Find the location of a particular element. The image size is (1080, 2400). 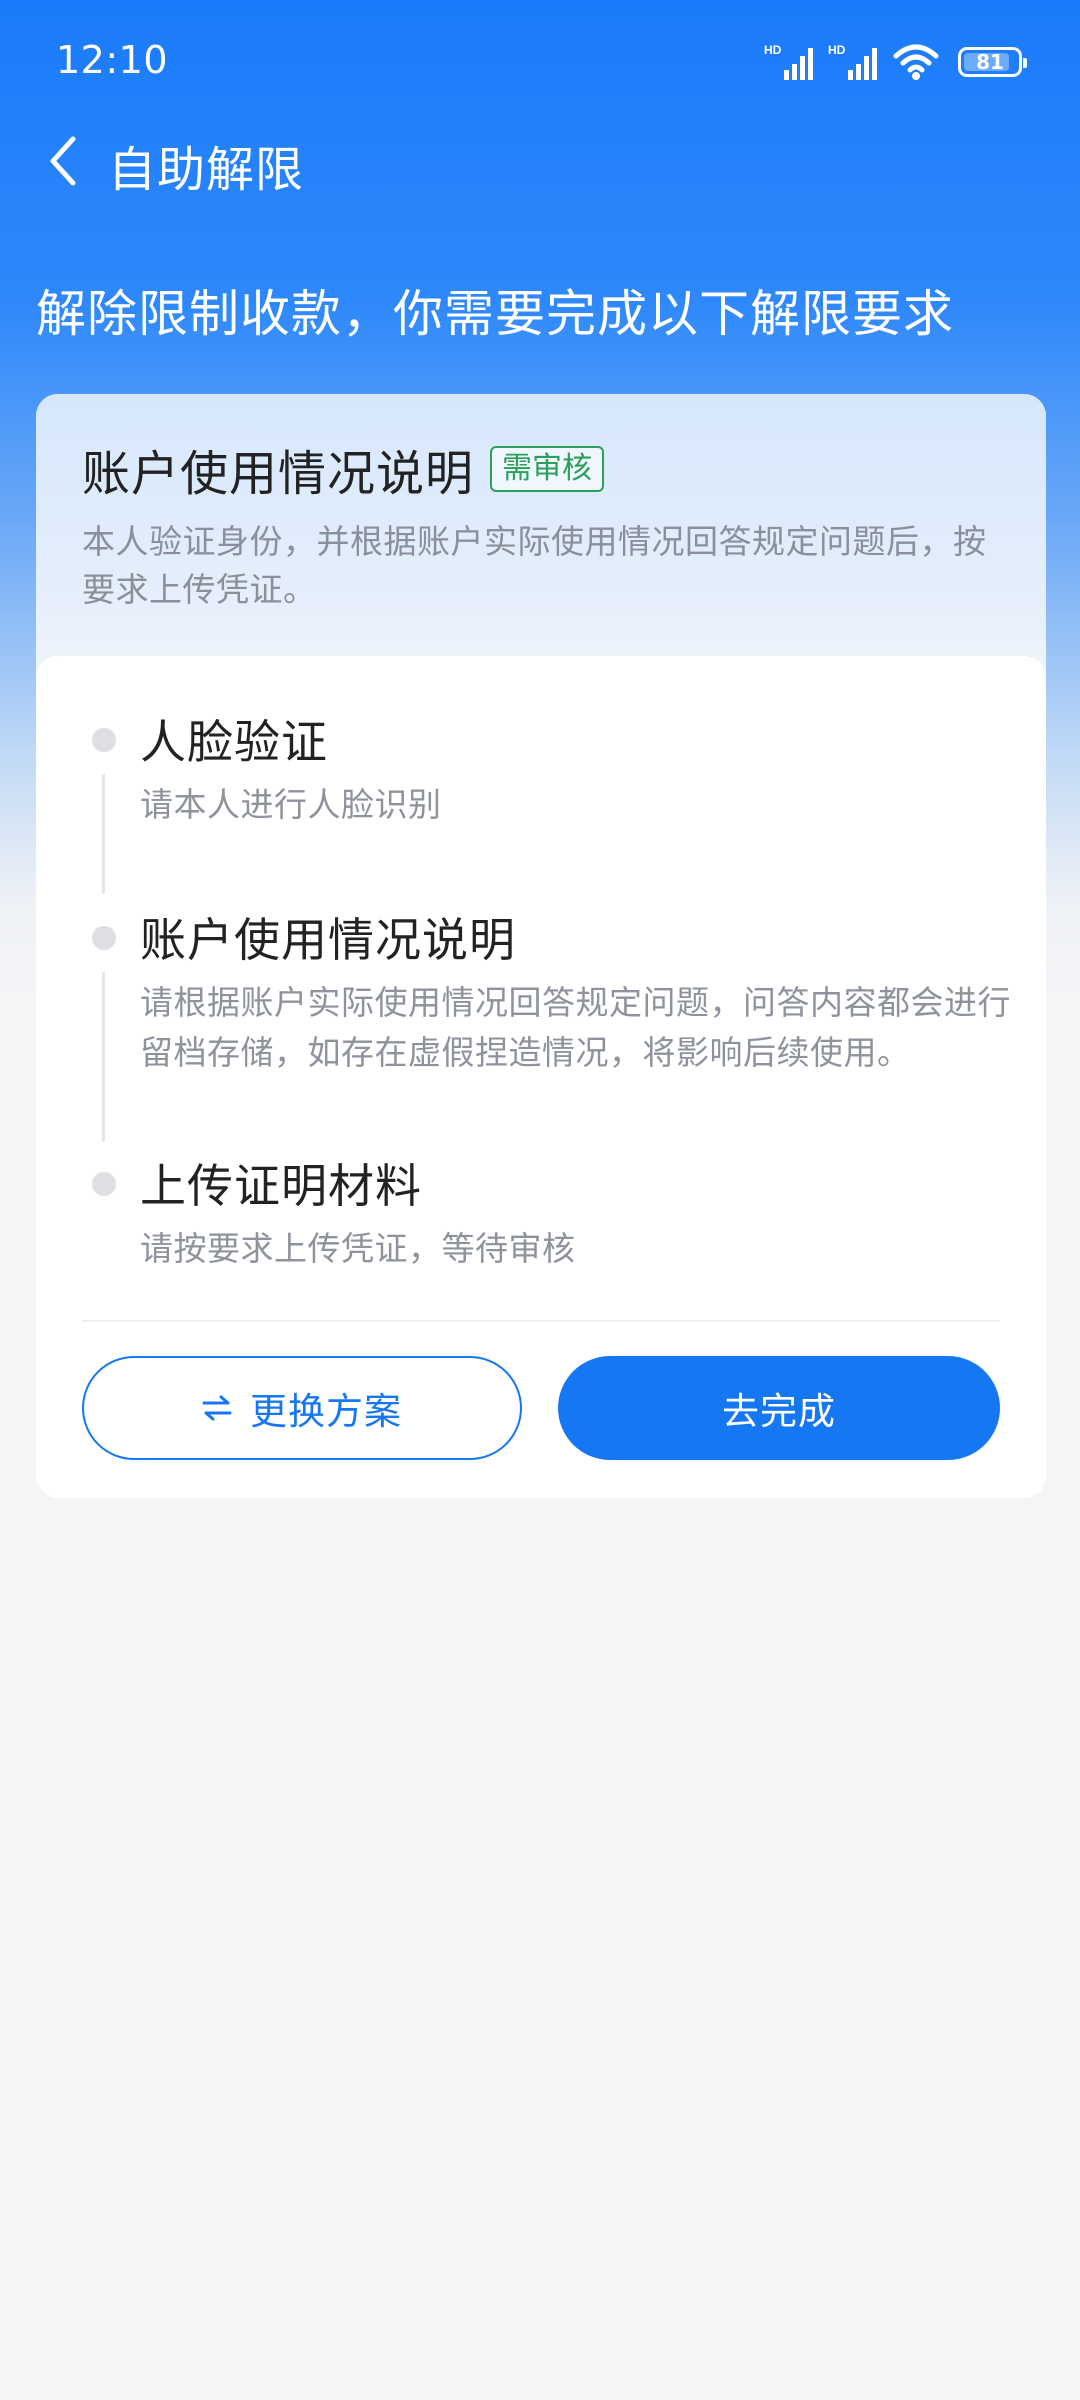

step-title: 人脸验证 is located at coordinates (234, 742).